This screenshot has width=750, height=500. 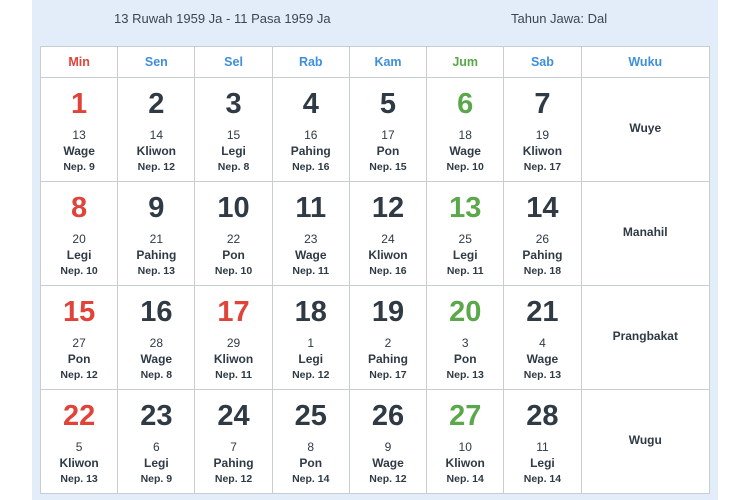 What do you see at coordinates (542, 62) in the screenshot?
I see `weekday-header-sat: Sab` at bounding box center [542, 62].